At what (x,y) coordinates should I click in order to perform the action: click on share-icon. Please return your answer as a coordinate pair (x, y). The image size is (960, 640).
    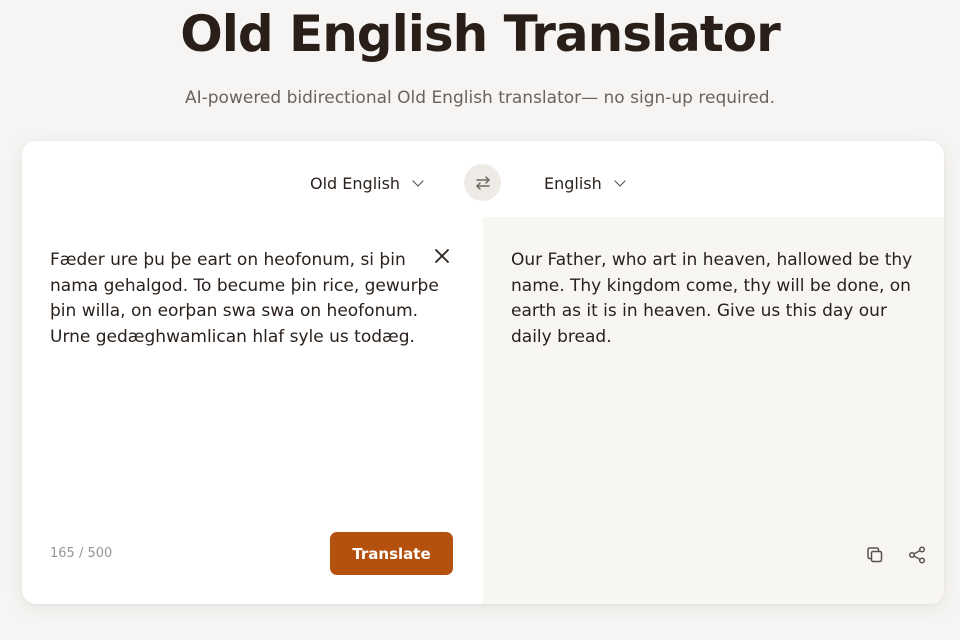
    Looking at the image, I should click on (917, 555).